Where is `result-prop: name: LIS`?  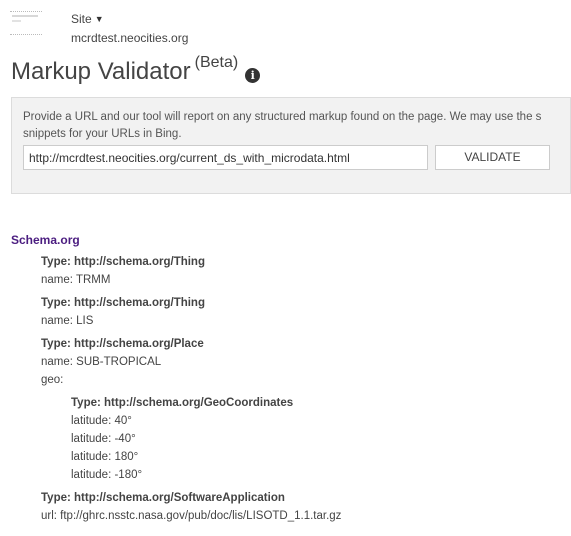
result-prop: name: LIS is located at coordinates (67, 321).